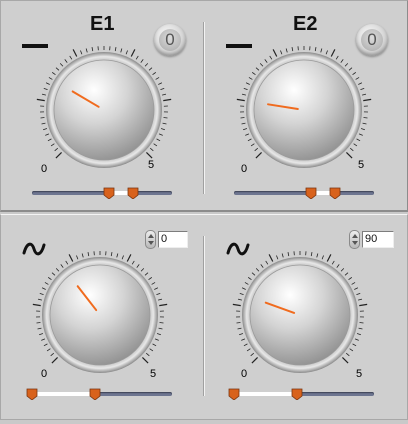  Describe the element at coordinates (173, 239) in the screenshot. I see `phase-input: 0` at that location.